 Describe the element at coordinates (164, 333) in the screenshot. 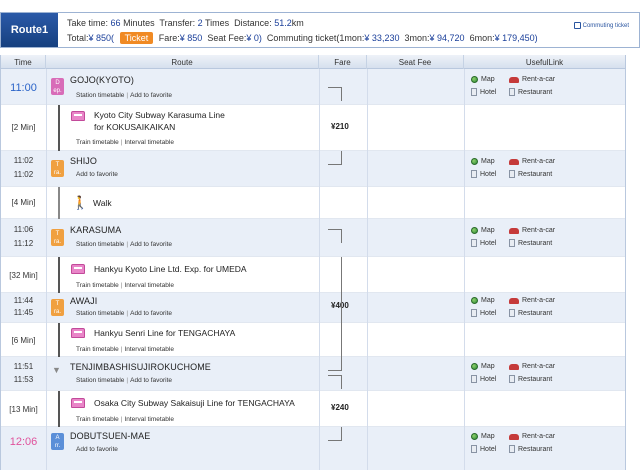

I see `line-name: Hankyu Senri Line for TENGACHAYA` at that location.